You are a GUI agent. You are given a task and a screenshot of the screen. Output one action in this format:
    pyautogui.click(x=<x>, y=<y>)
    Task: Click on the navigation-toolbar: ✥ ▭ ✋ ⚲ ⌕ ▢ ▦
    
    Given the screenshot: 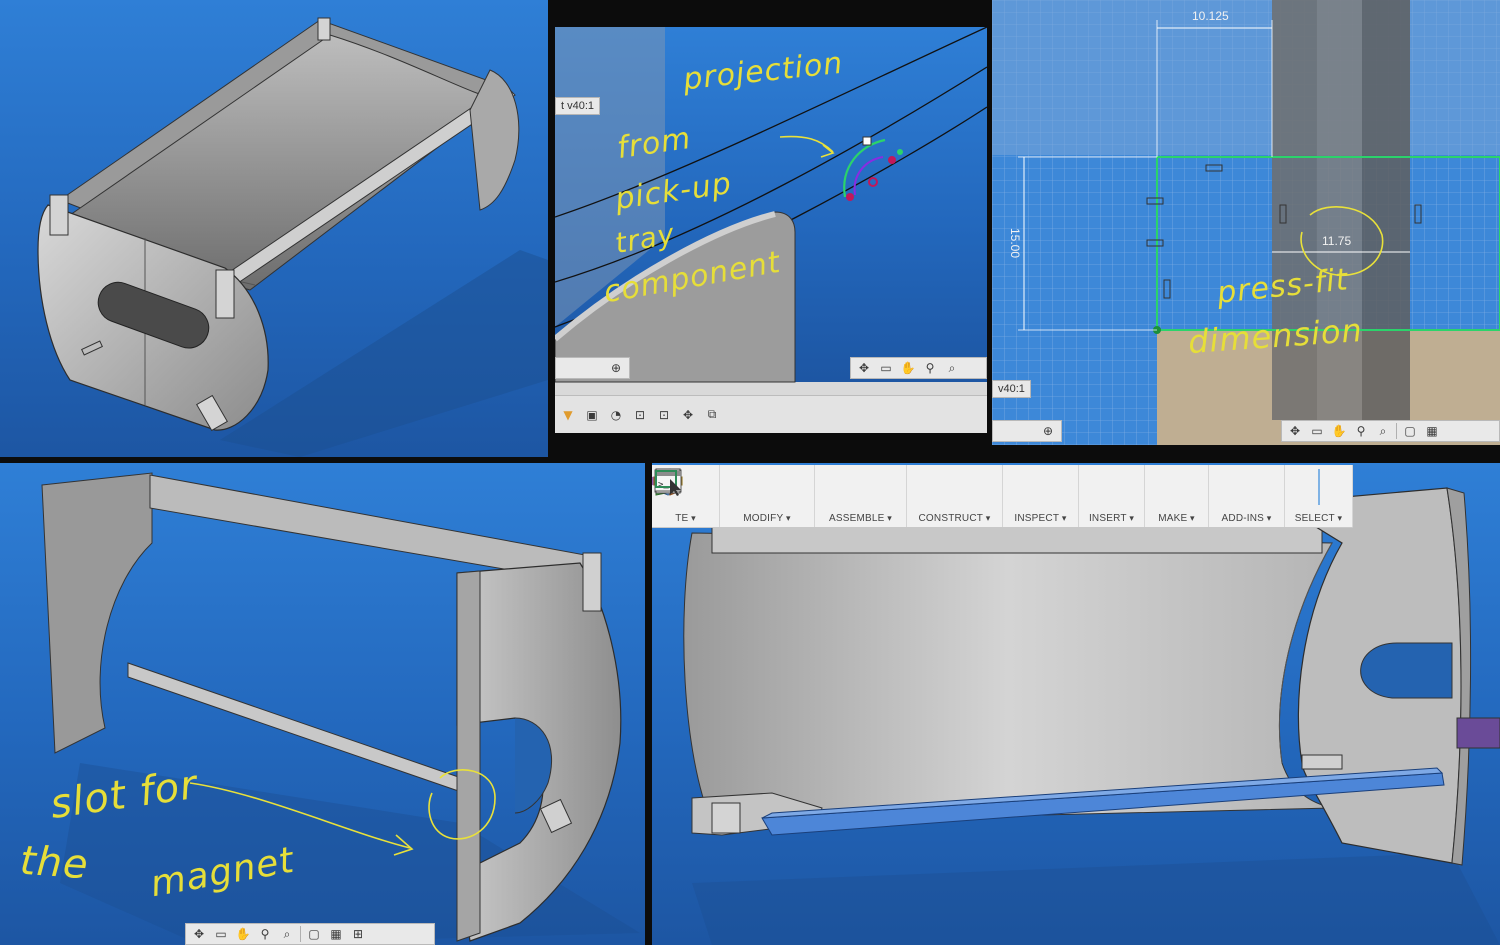 What is the action you would take?
    pyautogui.click(x=1390, y=431)
    